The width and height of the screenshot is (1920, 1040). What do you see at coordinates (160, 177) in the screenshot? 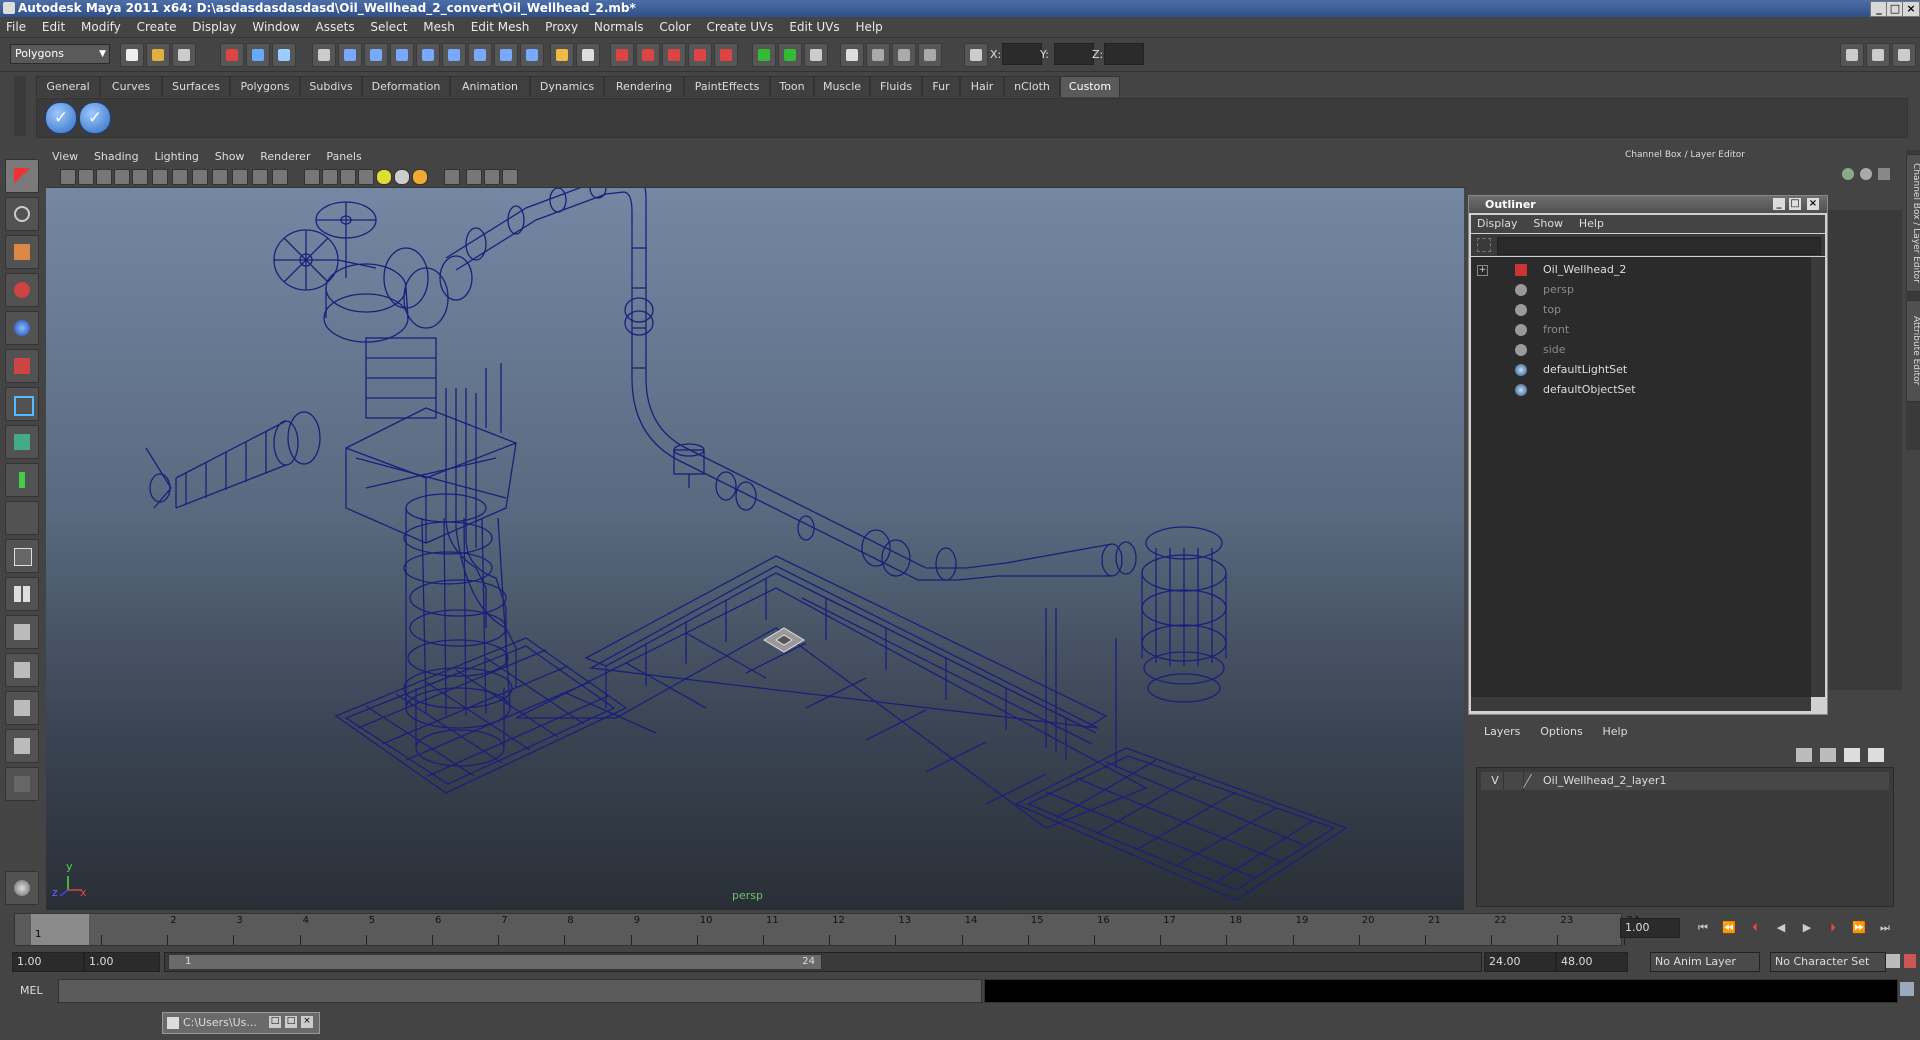
I see `grid-icon` at bounding box center [160, 177].